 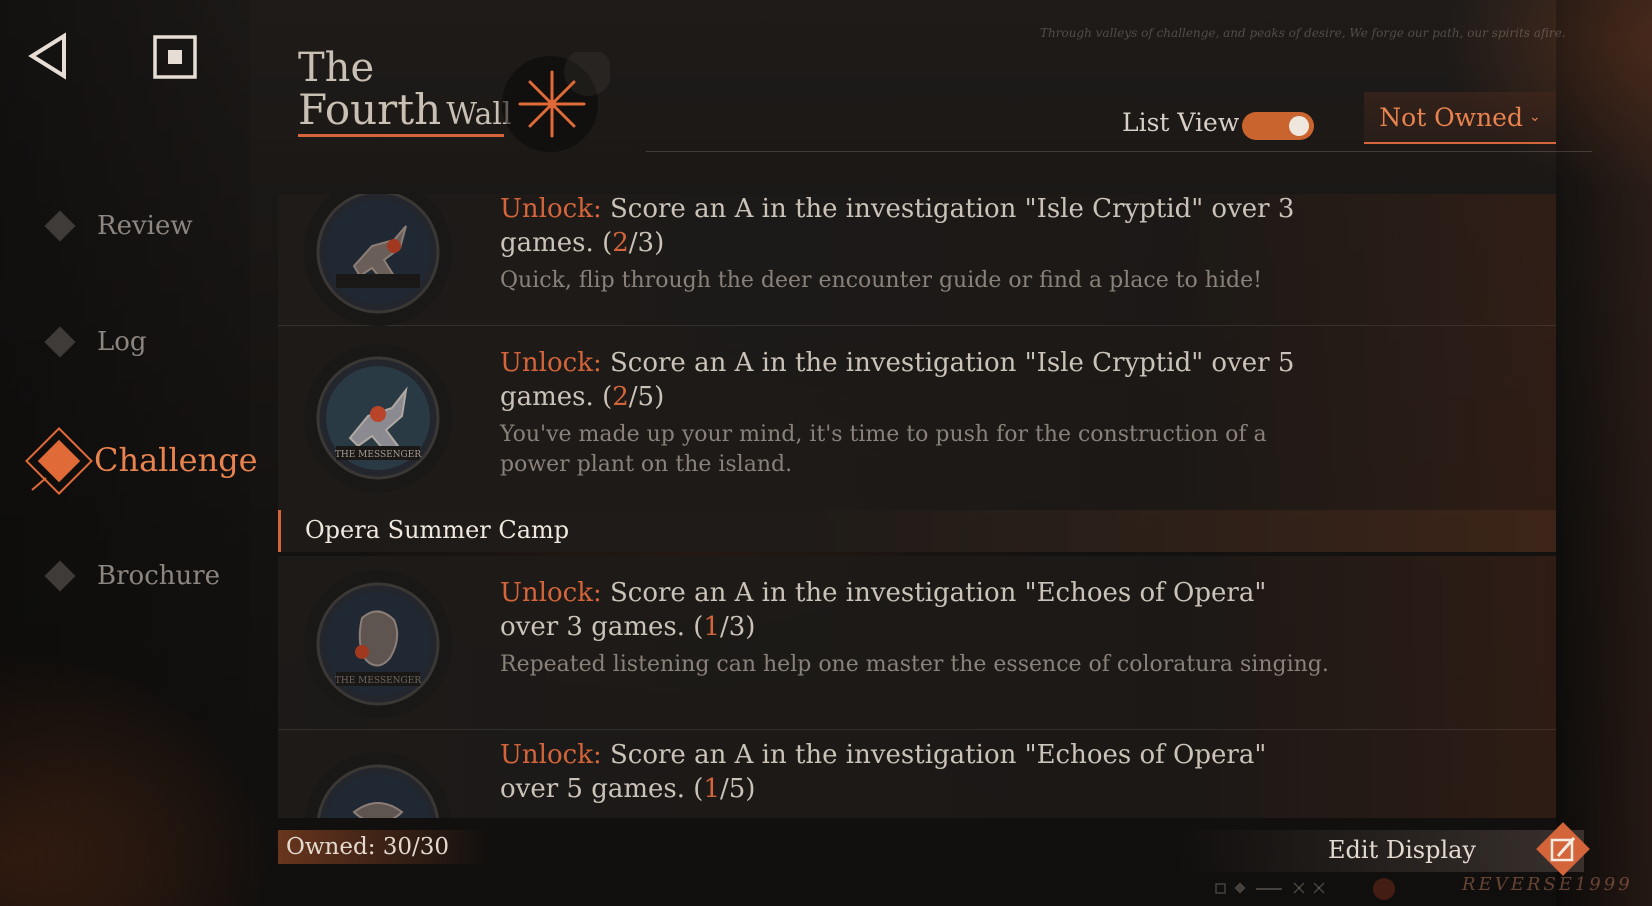 I want to click on home-square-icon, so click(x=175, y=57).